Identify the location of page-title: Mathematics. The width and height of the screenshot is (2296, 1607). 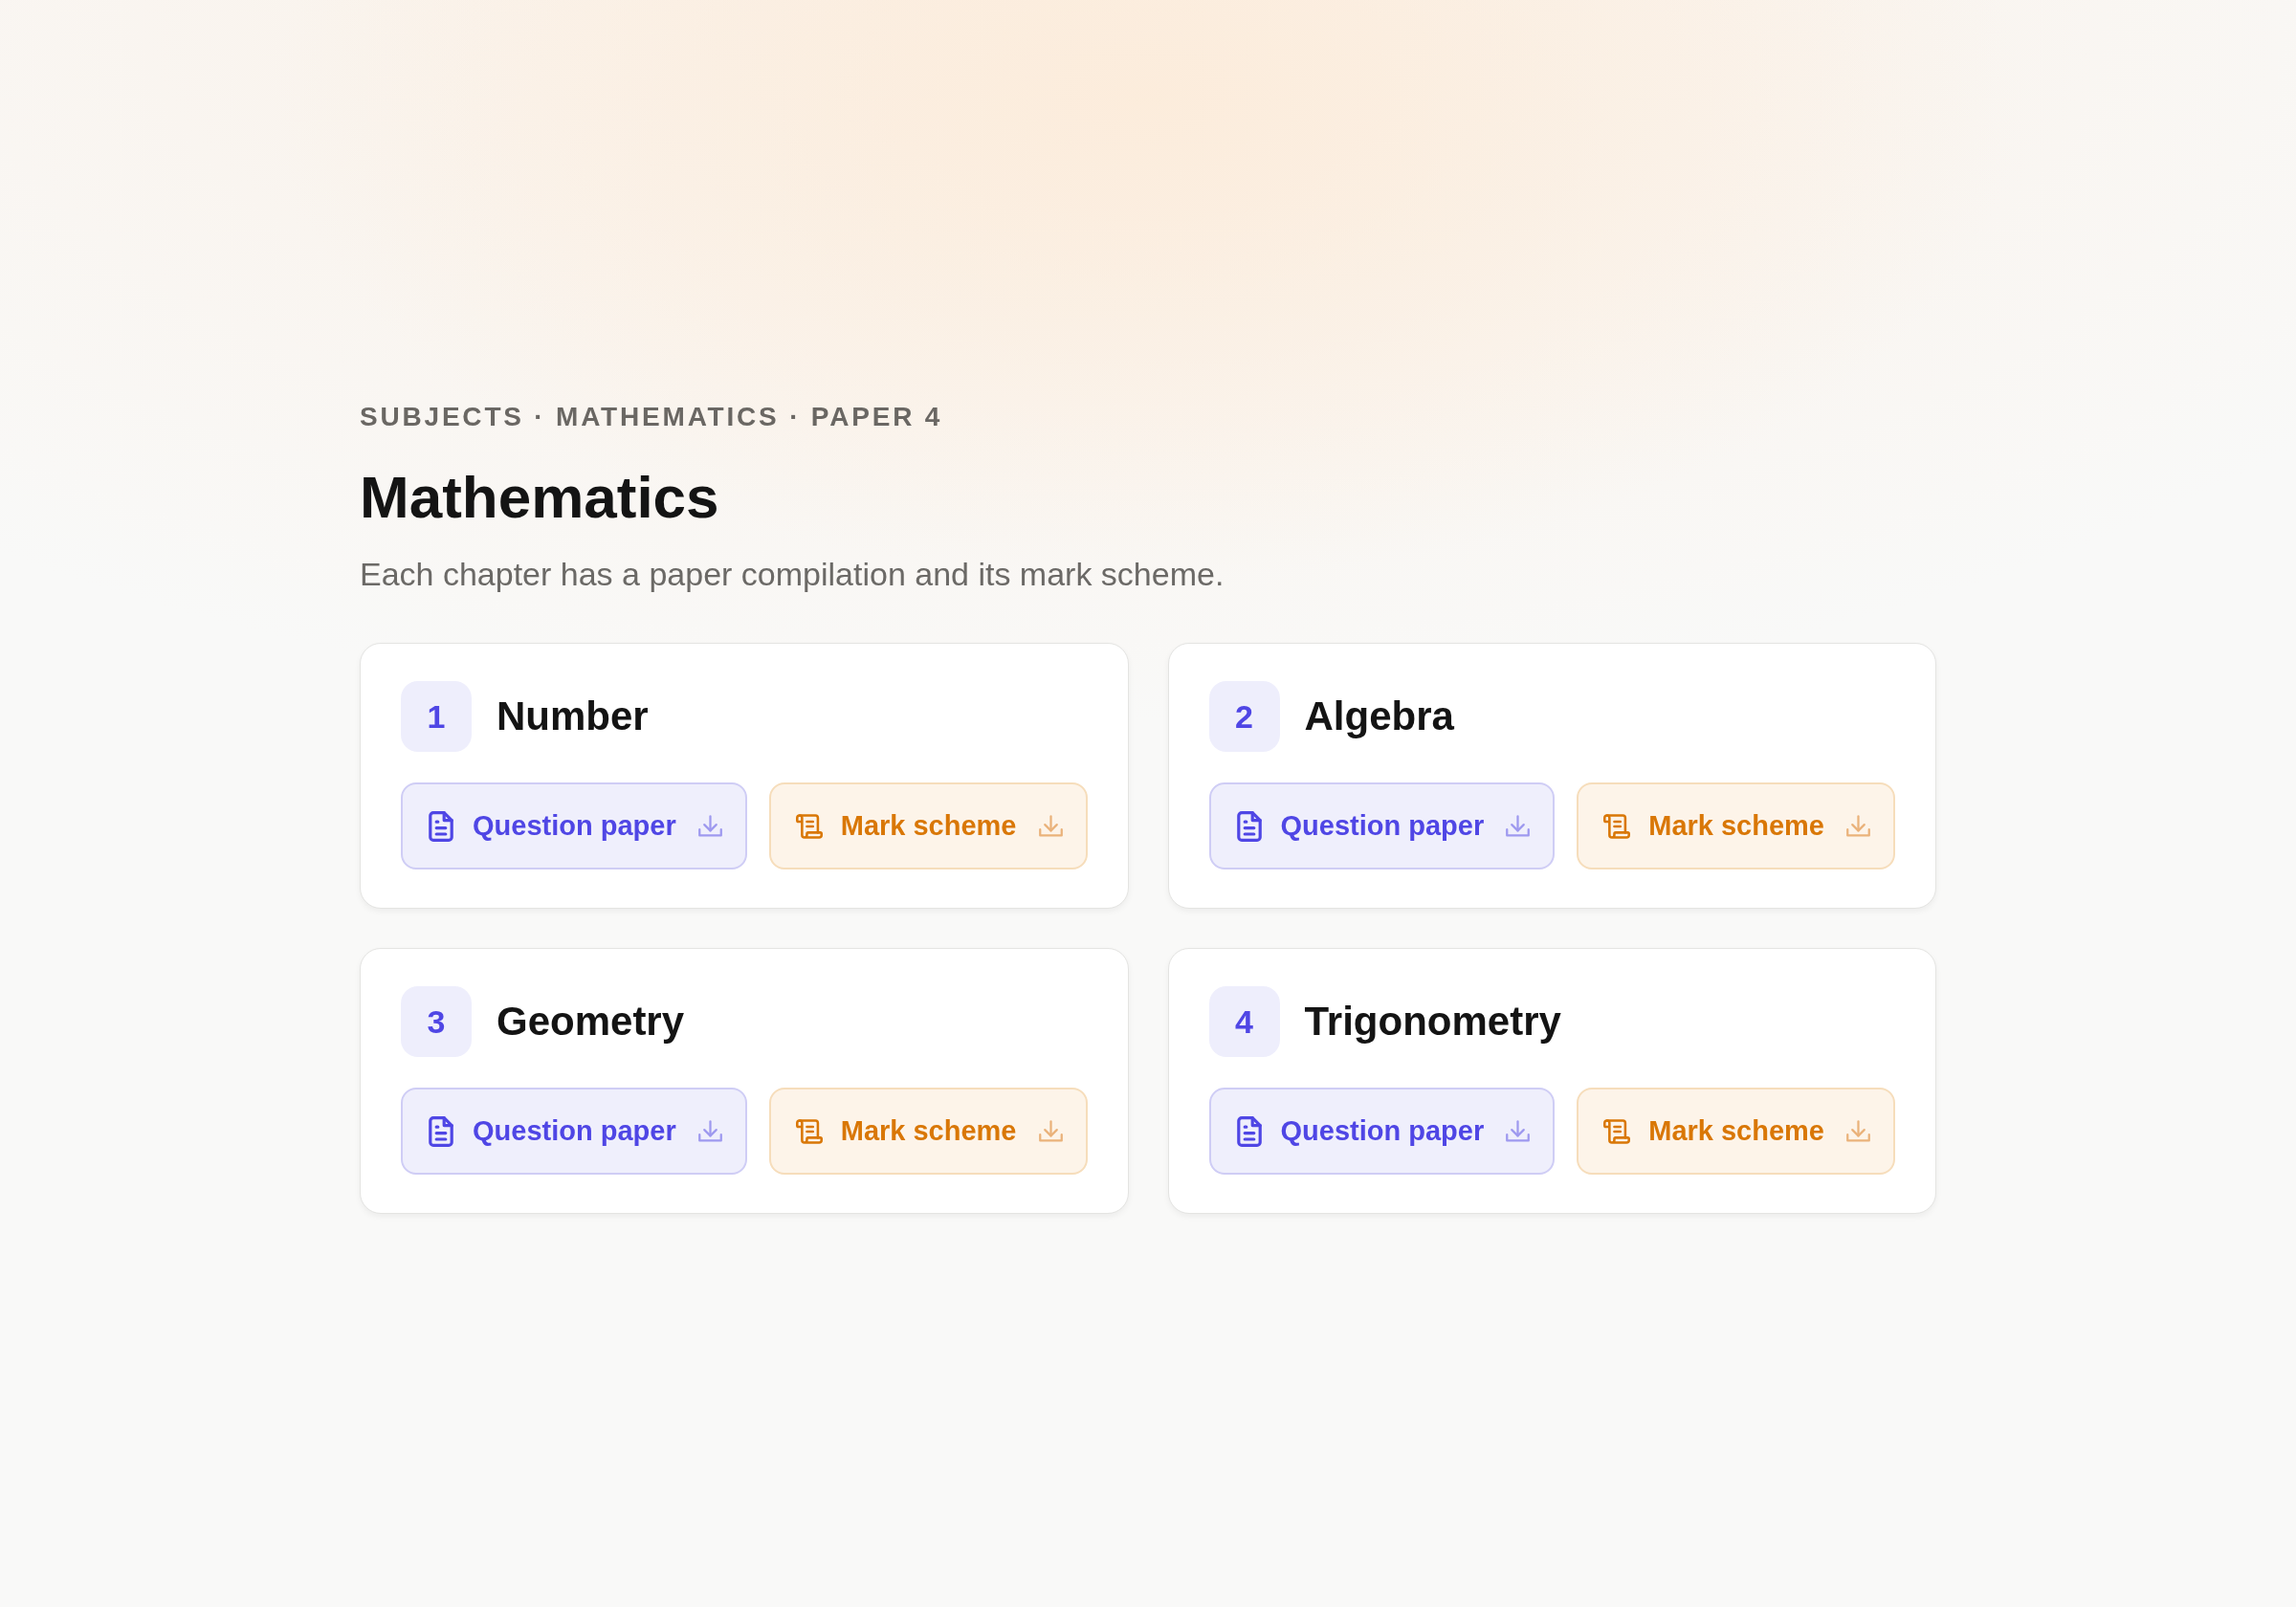
(539, 497).